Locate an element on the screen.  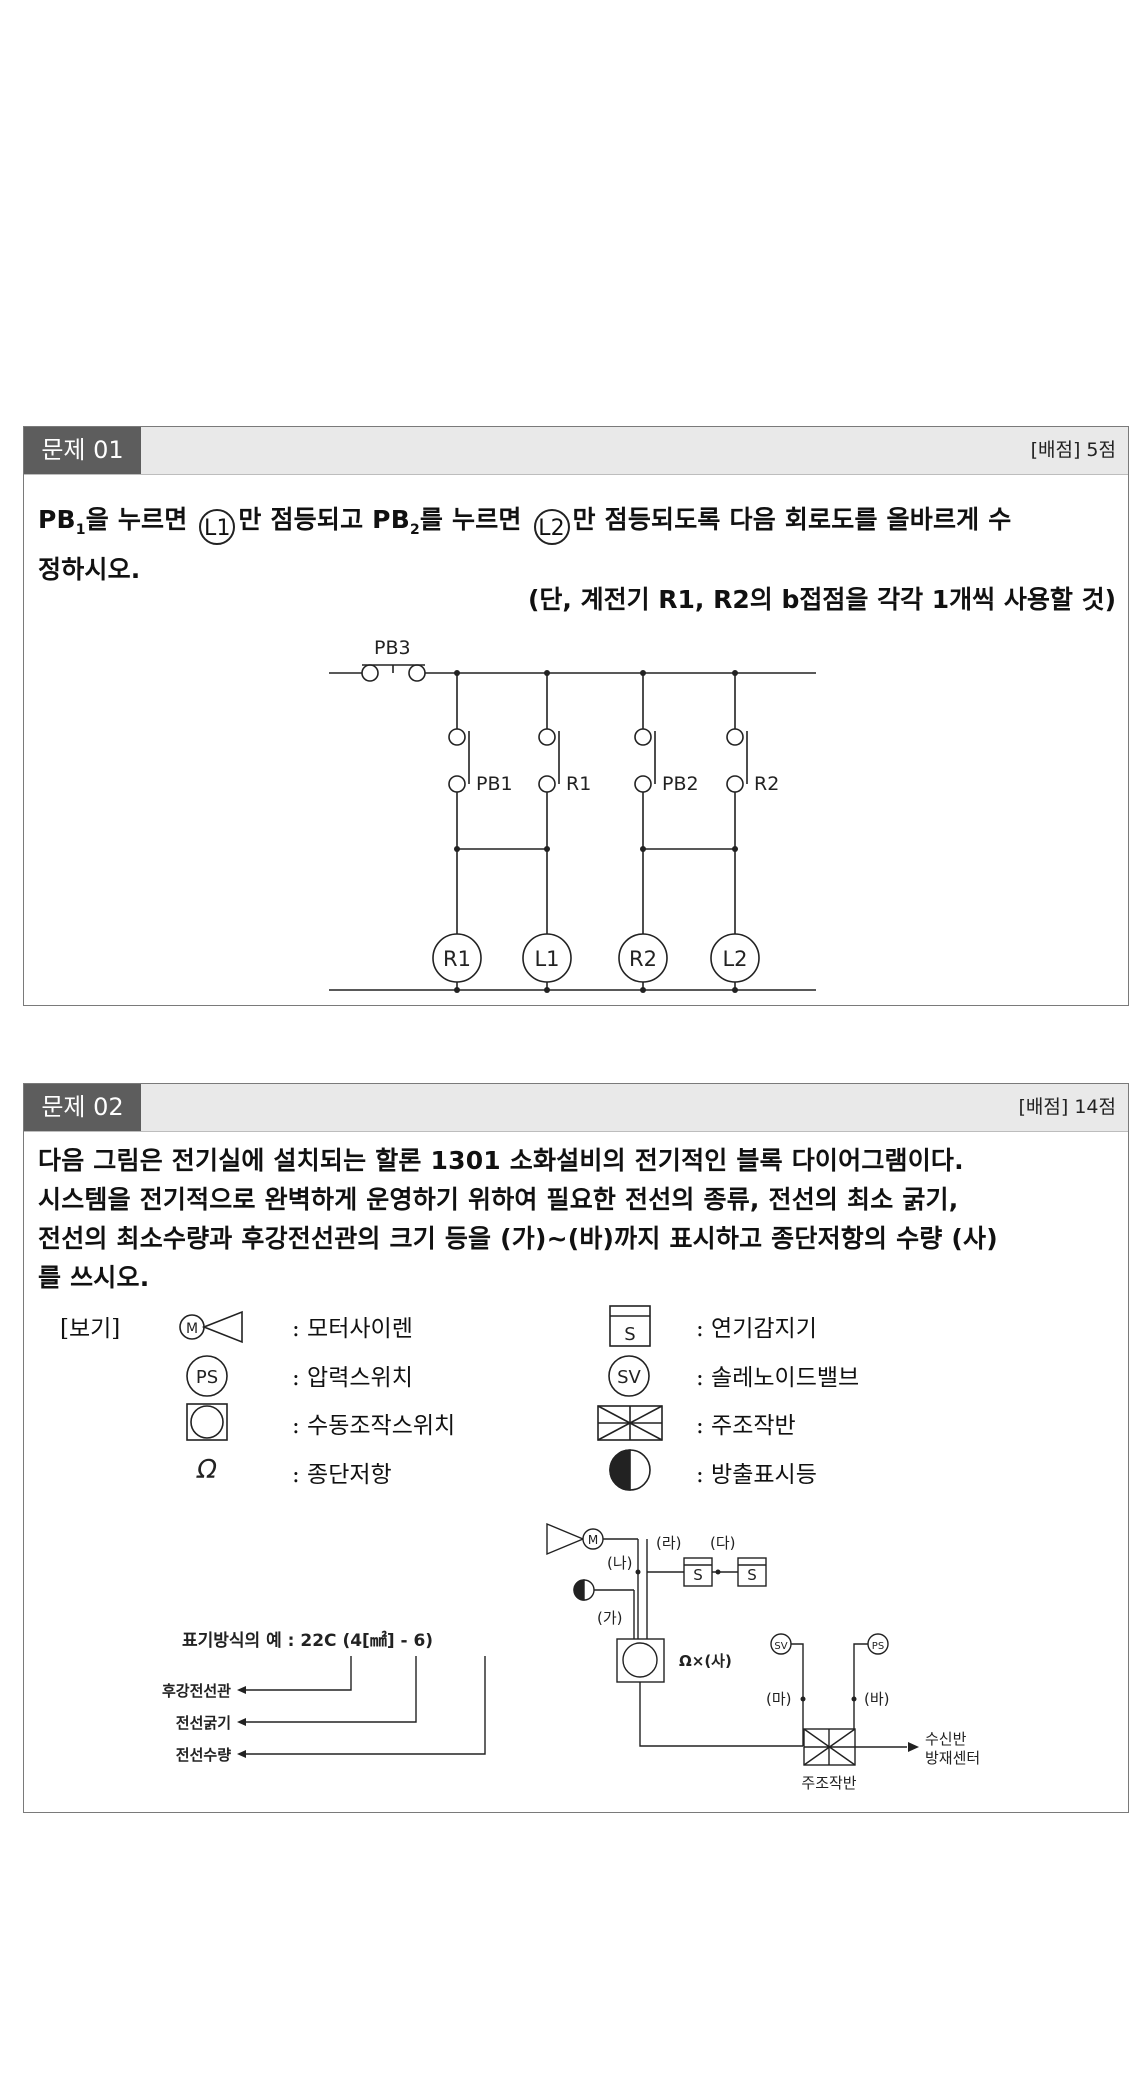
notation-quantity: 전선수량 is located at coordinates (203, 1755).